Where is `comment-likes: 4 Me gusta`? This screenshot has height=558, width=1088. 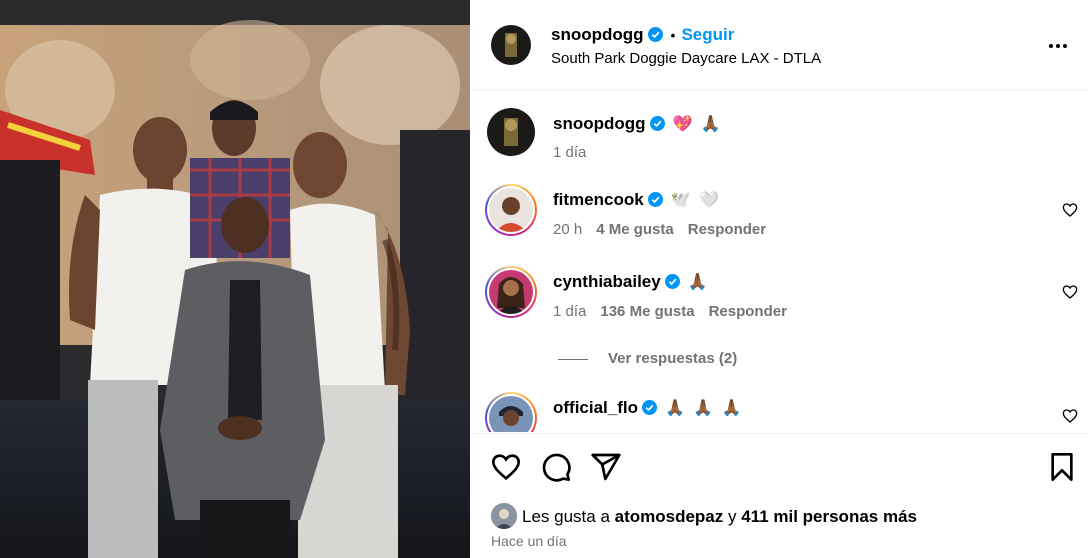
comment-likes: 4 Me gusta is located at coordinates (635, 229).